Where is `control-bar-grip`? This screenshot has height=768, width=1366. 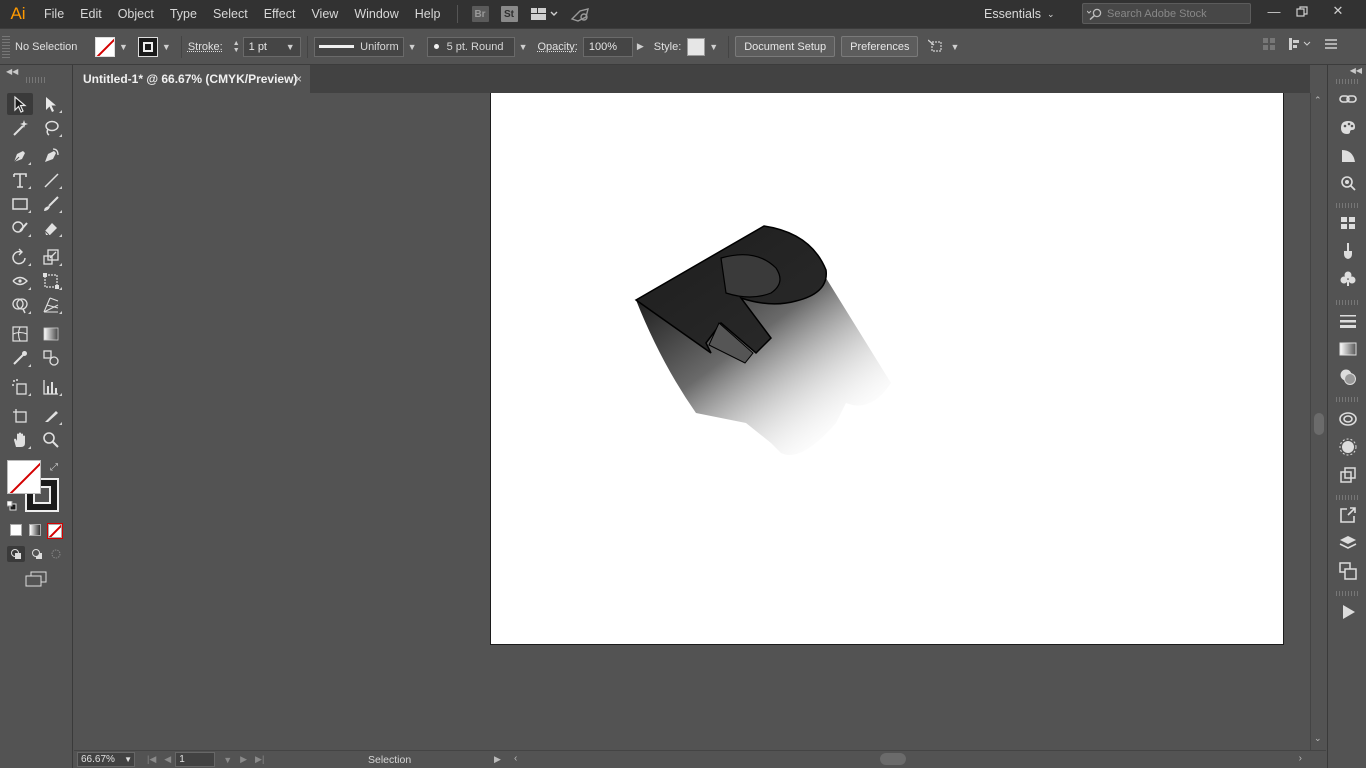
control-bar-grip is located at coordinates (6, 46).